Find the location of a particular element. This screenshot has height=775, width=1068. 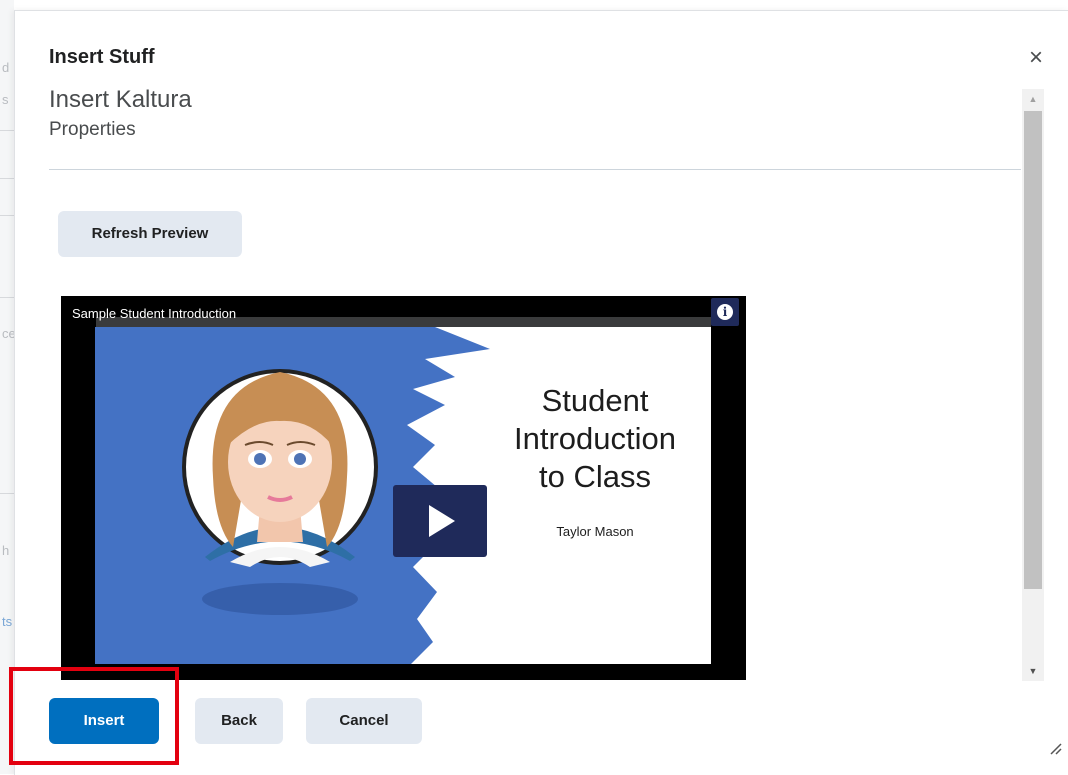

highlight-annotation is located at coordinates (94, 716).